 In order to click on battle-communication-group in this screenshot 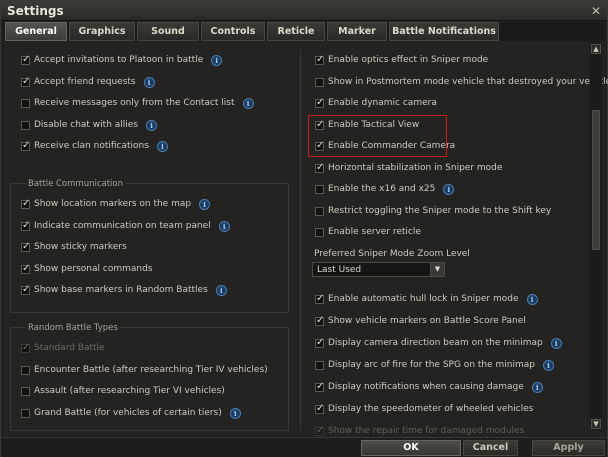, I will do `click(149, 248)`.